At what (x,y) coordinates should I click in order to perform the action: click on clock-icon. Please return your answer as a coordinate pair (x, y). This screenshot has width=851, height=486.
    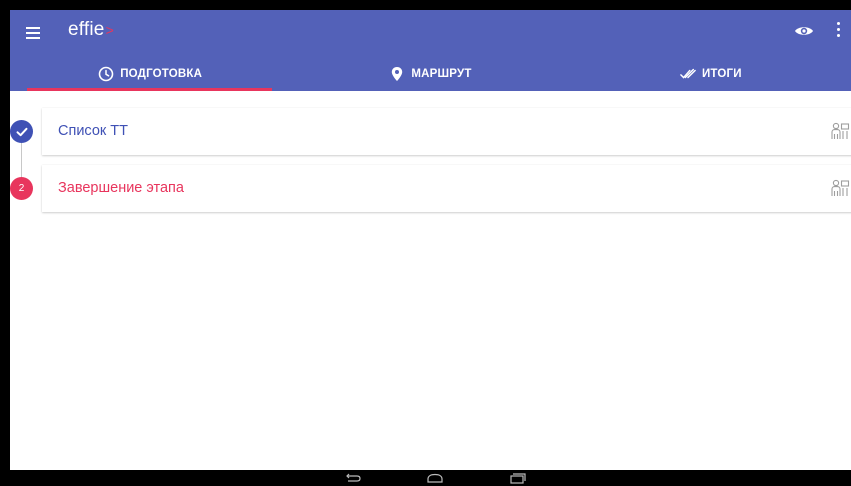
    Looking at the image, I should click on (106, 74).